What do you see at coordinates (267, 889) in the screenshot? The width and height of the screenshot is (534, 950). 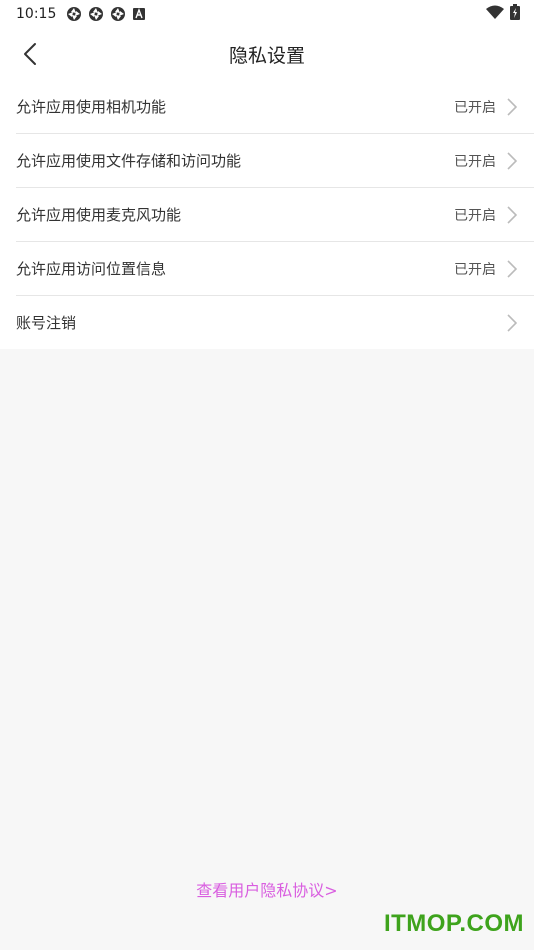 I see `privacy-policy-link: 查看用户隐私协议>` at bounding box center [267, 889].